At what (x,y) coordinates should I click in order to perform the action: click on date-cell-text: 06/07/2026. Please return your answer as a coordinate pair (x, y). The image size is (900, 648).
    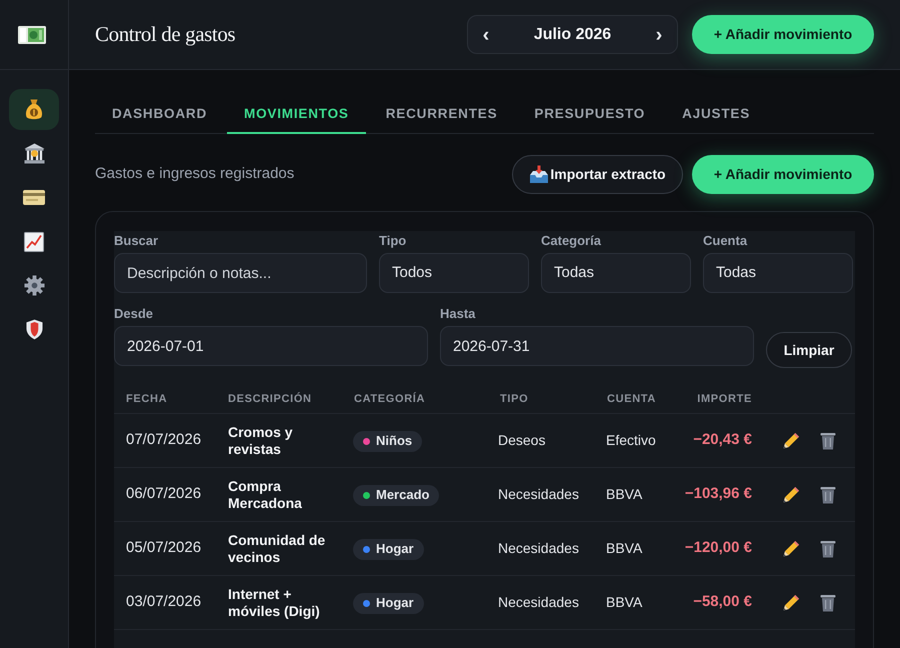
    Looking at the image, I should click on (163, 494).